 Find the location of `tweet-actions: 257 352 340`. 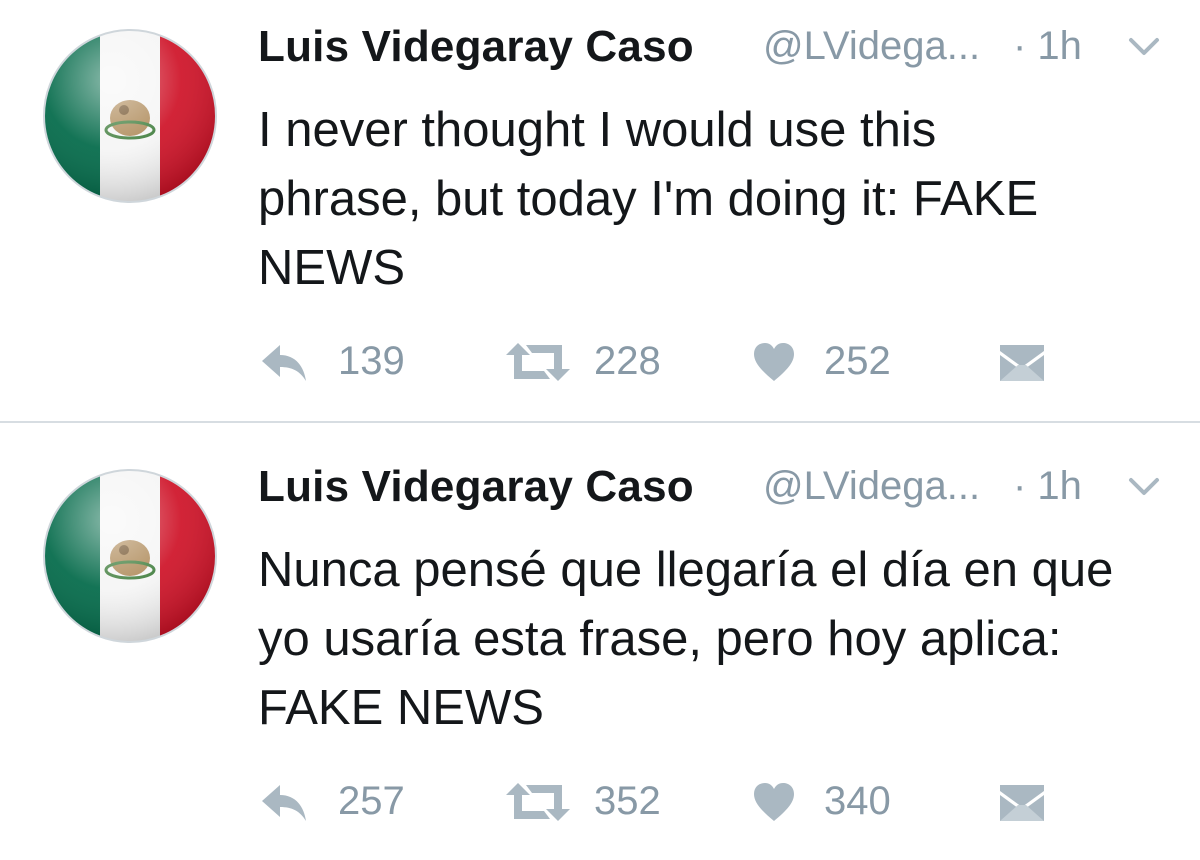

tweet-actions: 257 352 340 is located at coordinates (708, 802).